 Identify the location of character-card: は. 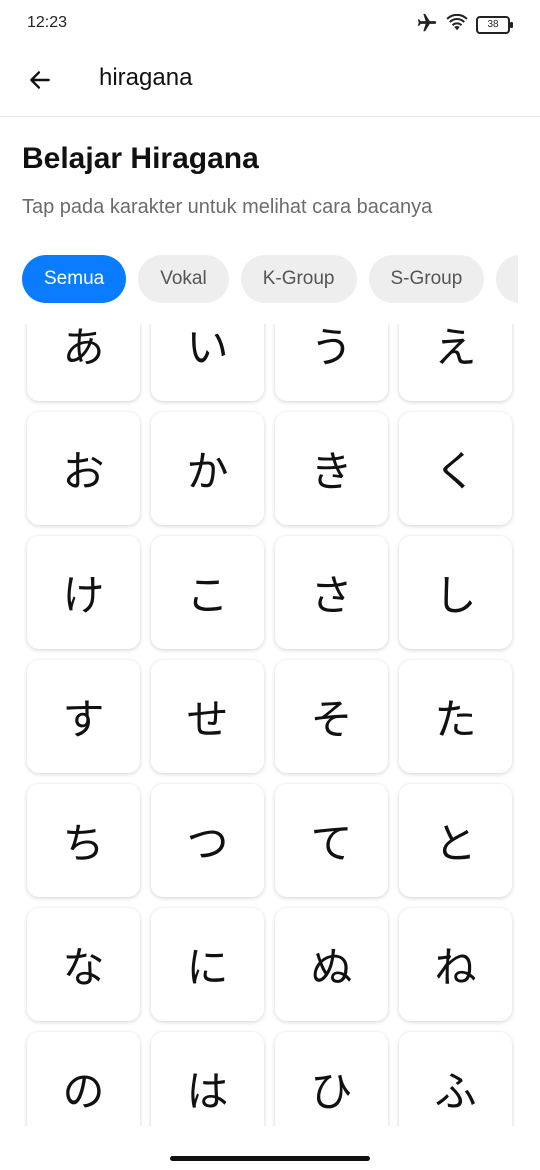
(207, 1079).